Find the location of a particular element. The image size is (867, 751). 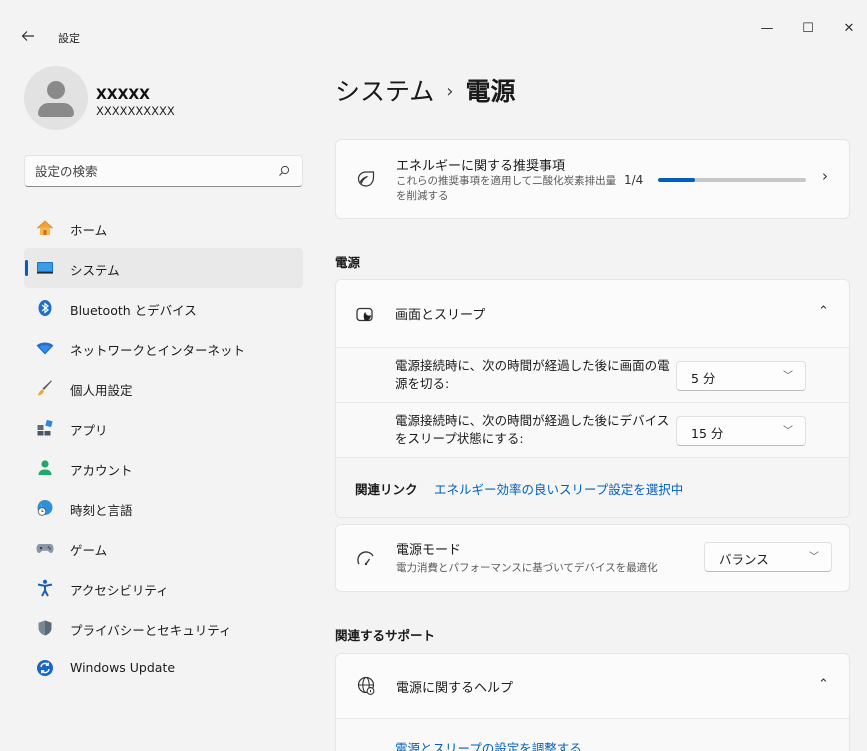

leaf-icon is located at coordinates (366, 179).